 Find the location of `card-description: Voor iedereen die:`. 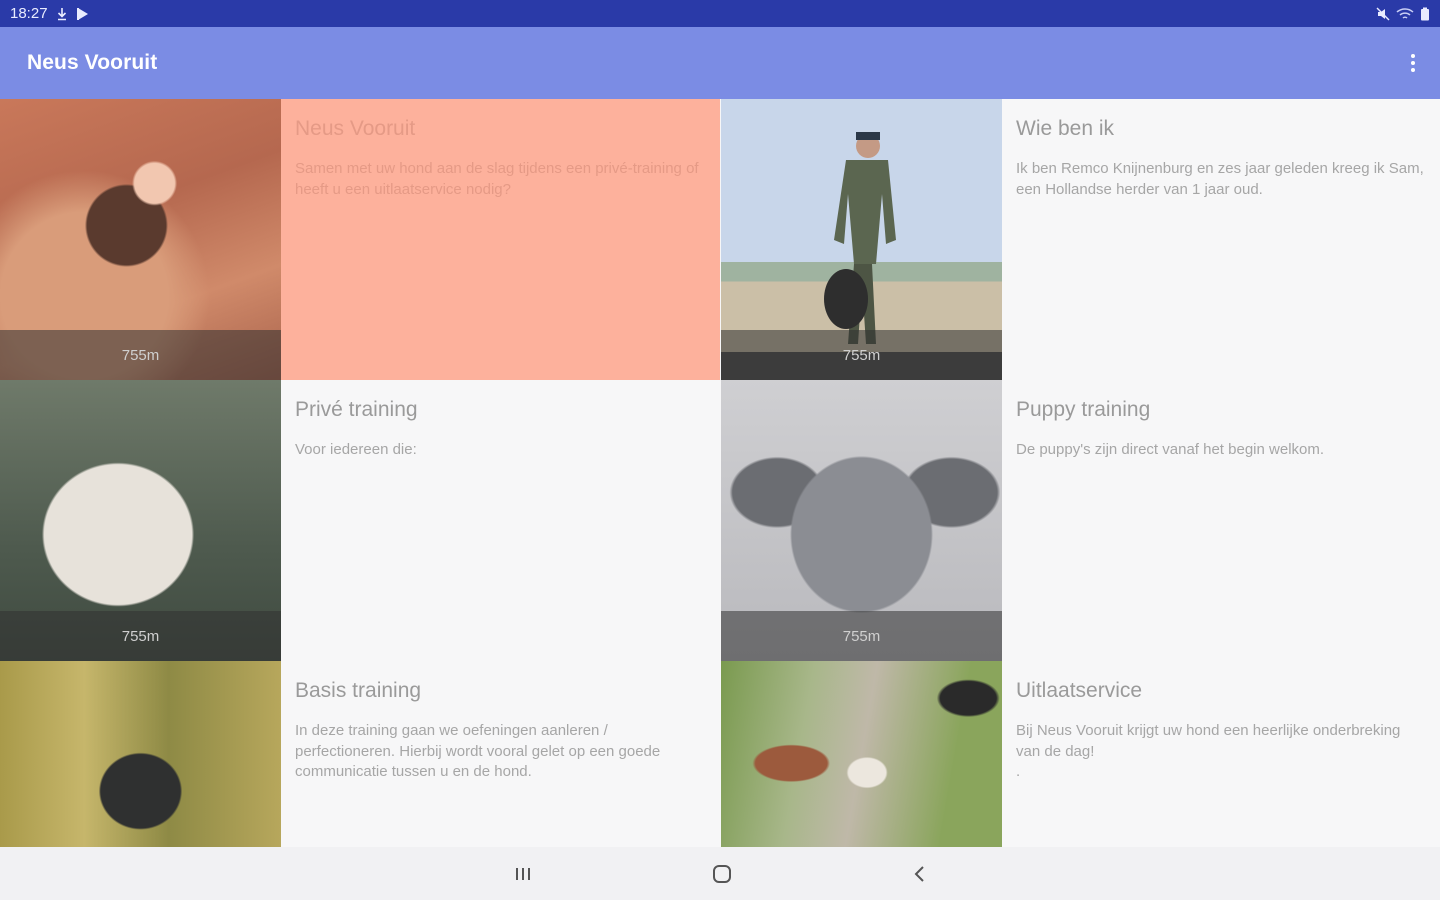

card-description: Voor iedereen die: is located at coordinates (356, 449).